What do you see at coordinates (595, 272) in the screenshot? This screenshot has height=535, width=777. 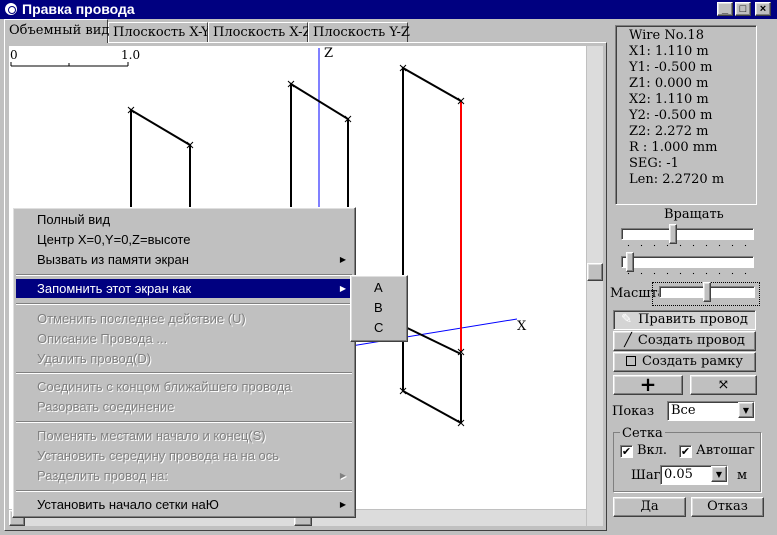 I see `vertical-scroll-thumb` at bounding box center [595, 272].